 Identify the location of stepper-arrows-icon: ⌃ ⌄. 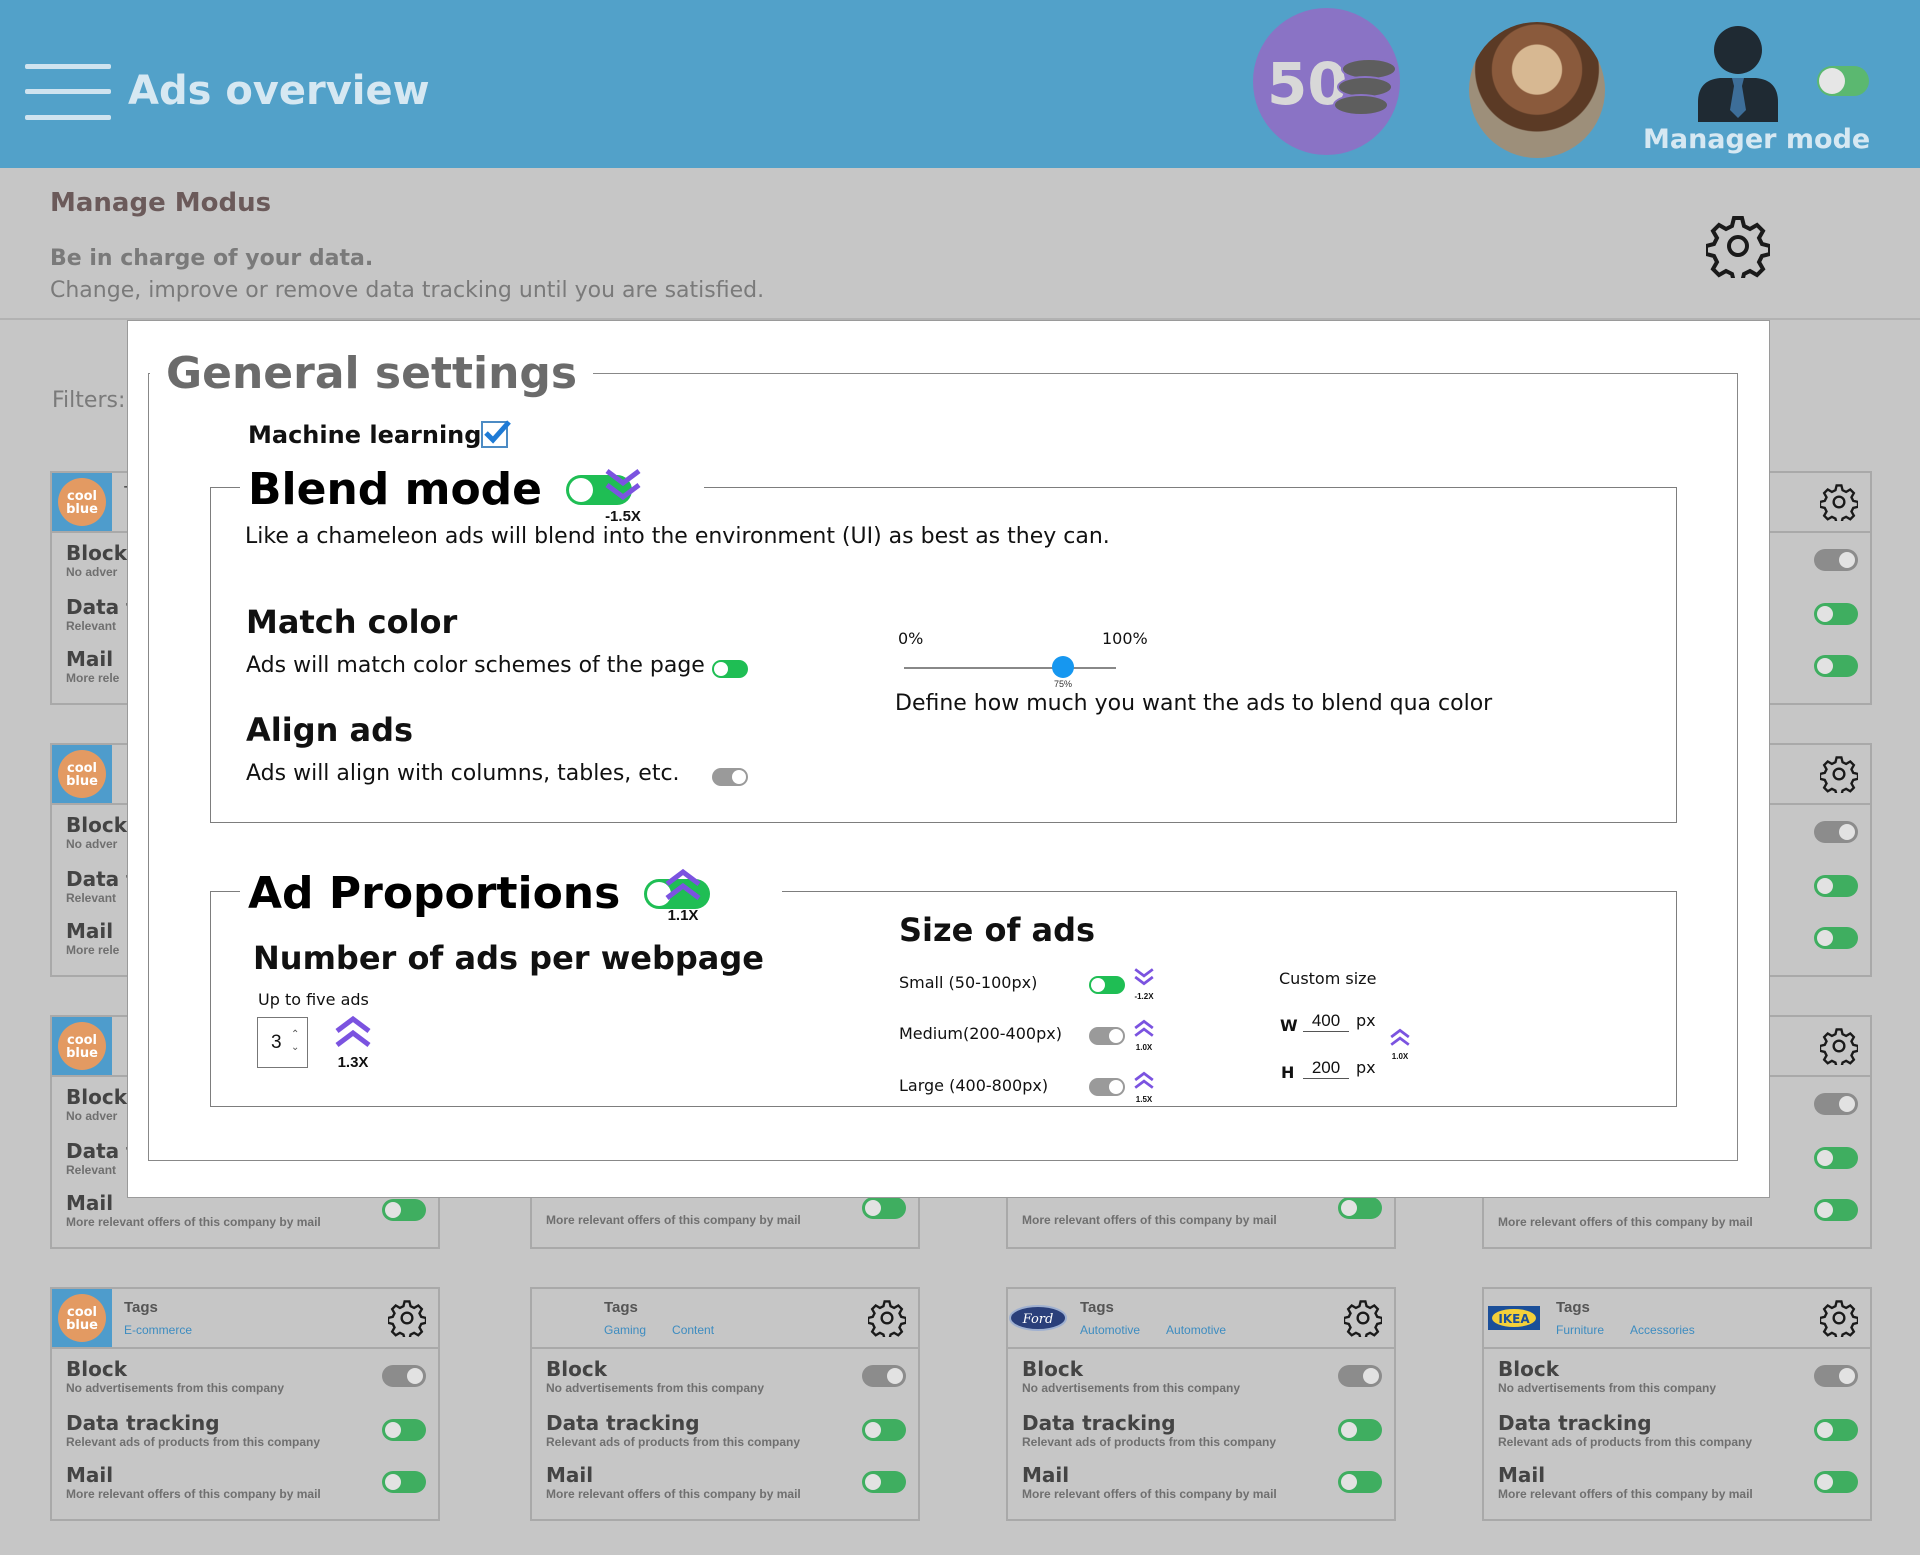
(295, 1041).